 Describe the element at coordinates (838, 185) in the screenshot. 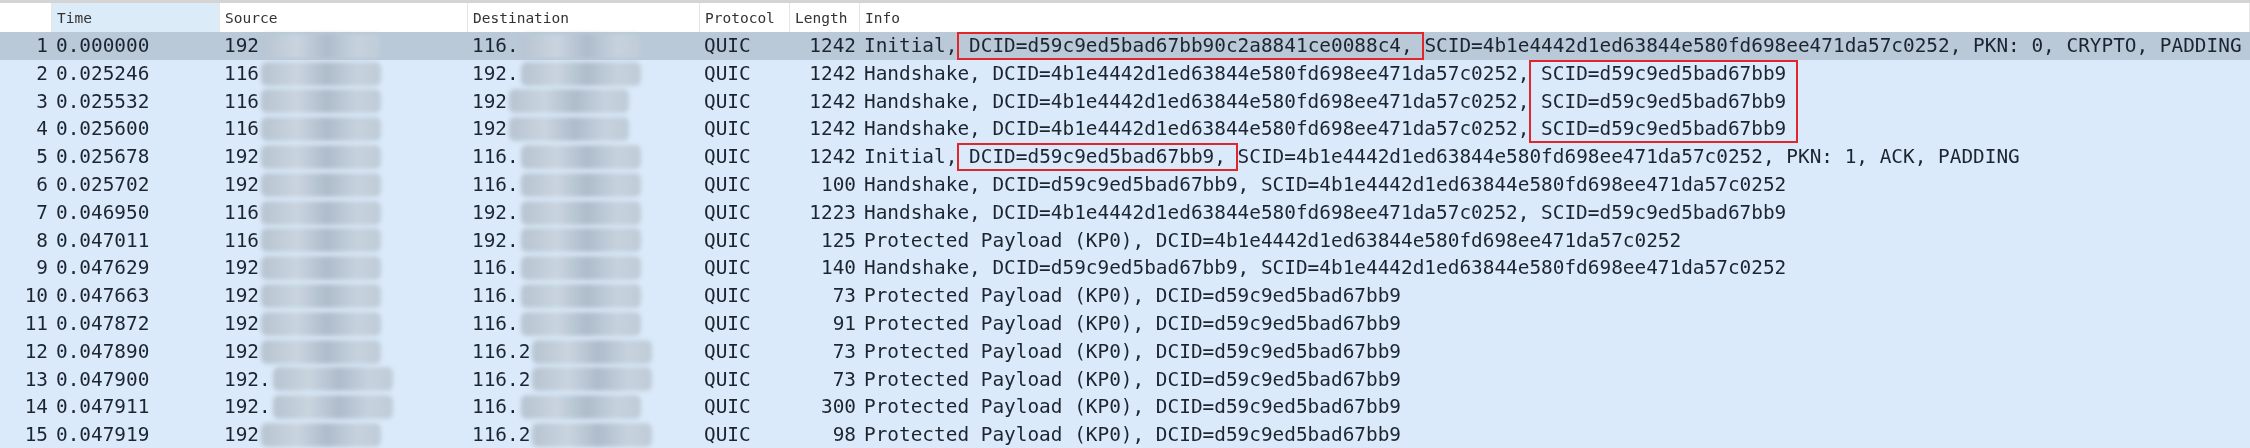

I see `length-cell-text: 100` at that location.